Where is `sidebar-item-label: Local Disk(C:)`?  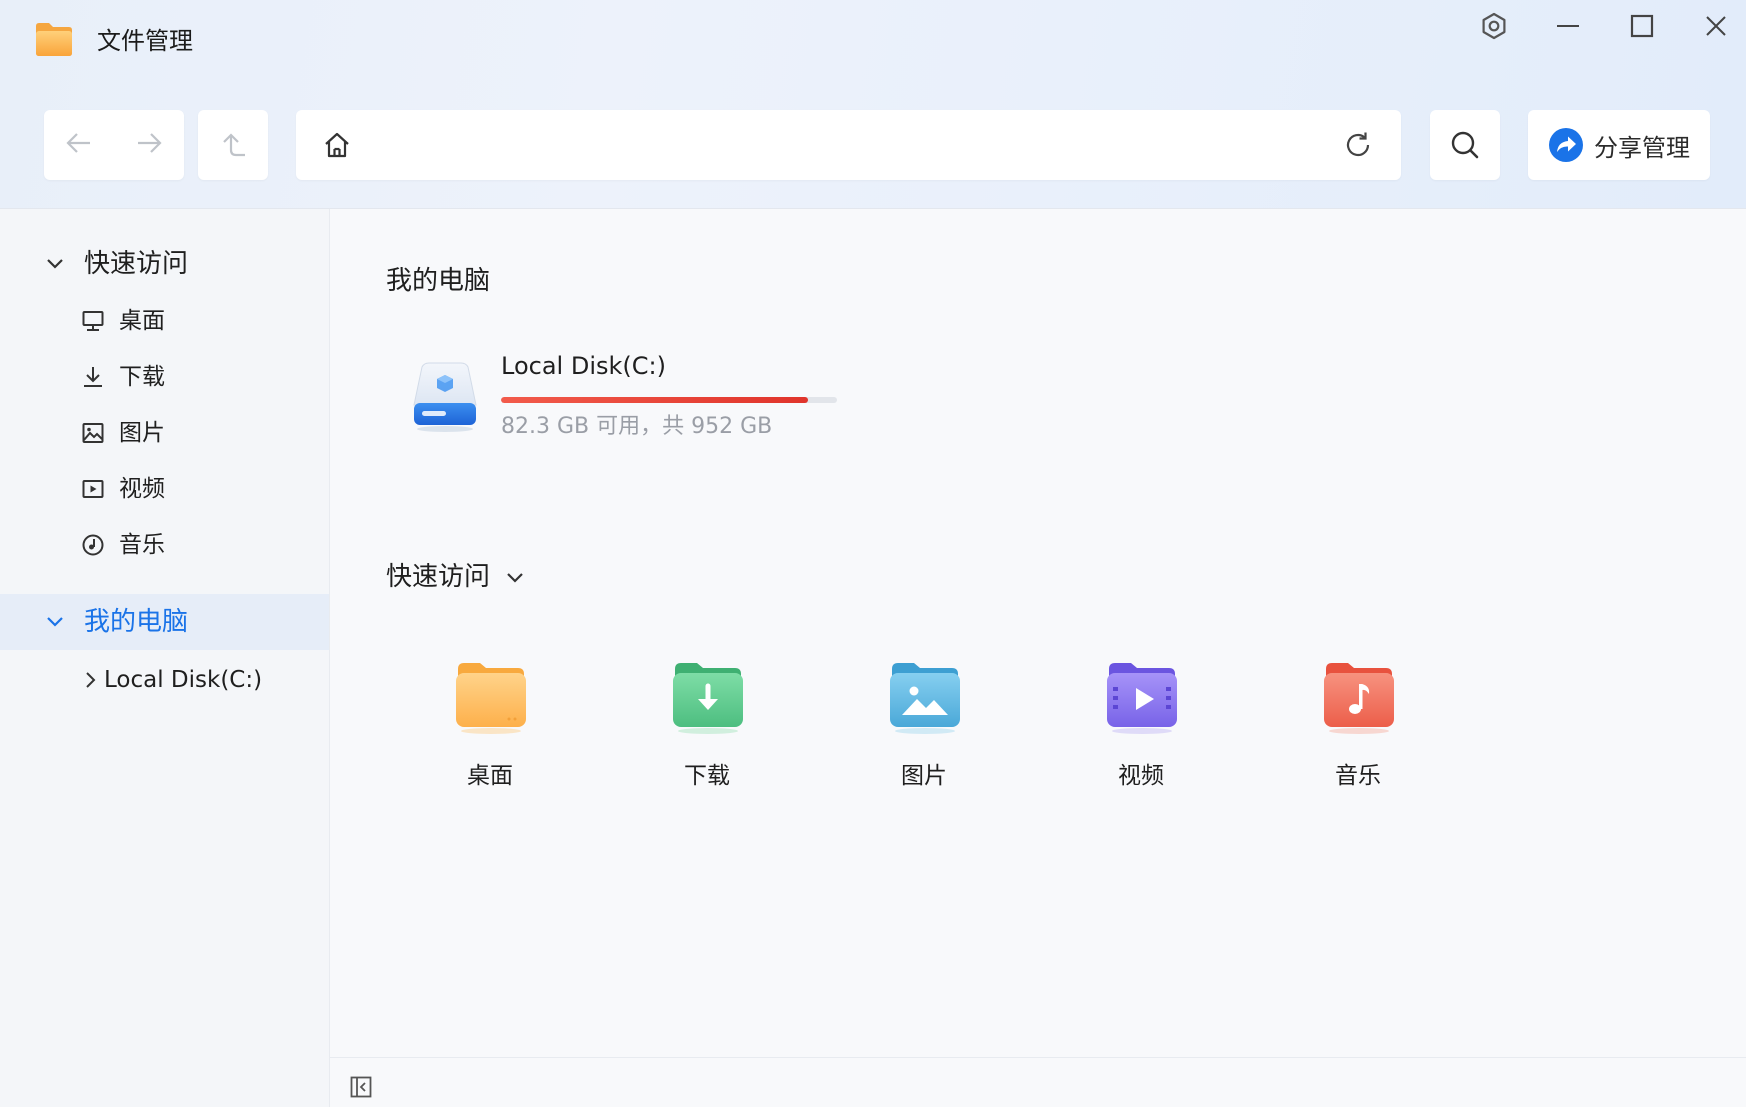 sidebar-item-label: Local Disk(C:) is located at coordinates (183, 680).